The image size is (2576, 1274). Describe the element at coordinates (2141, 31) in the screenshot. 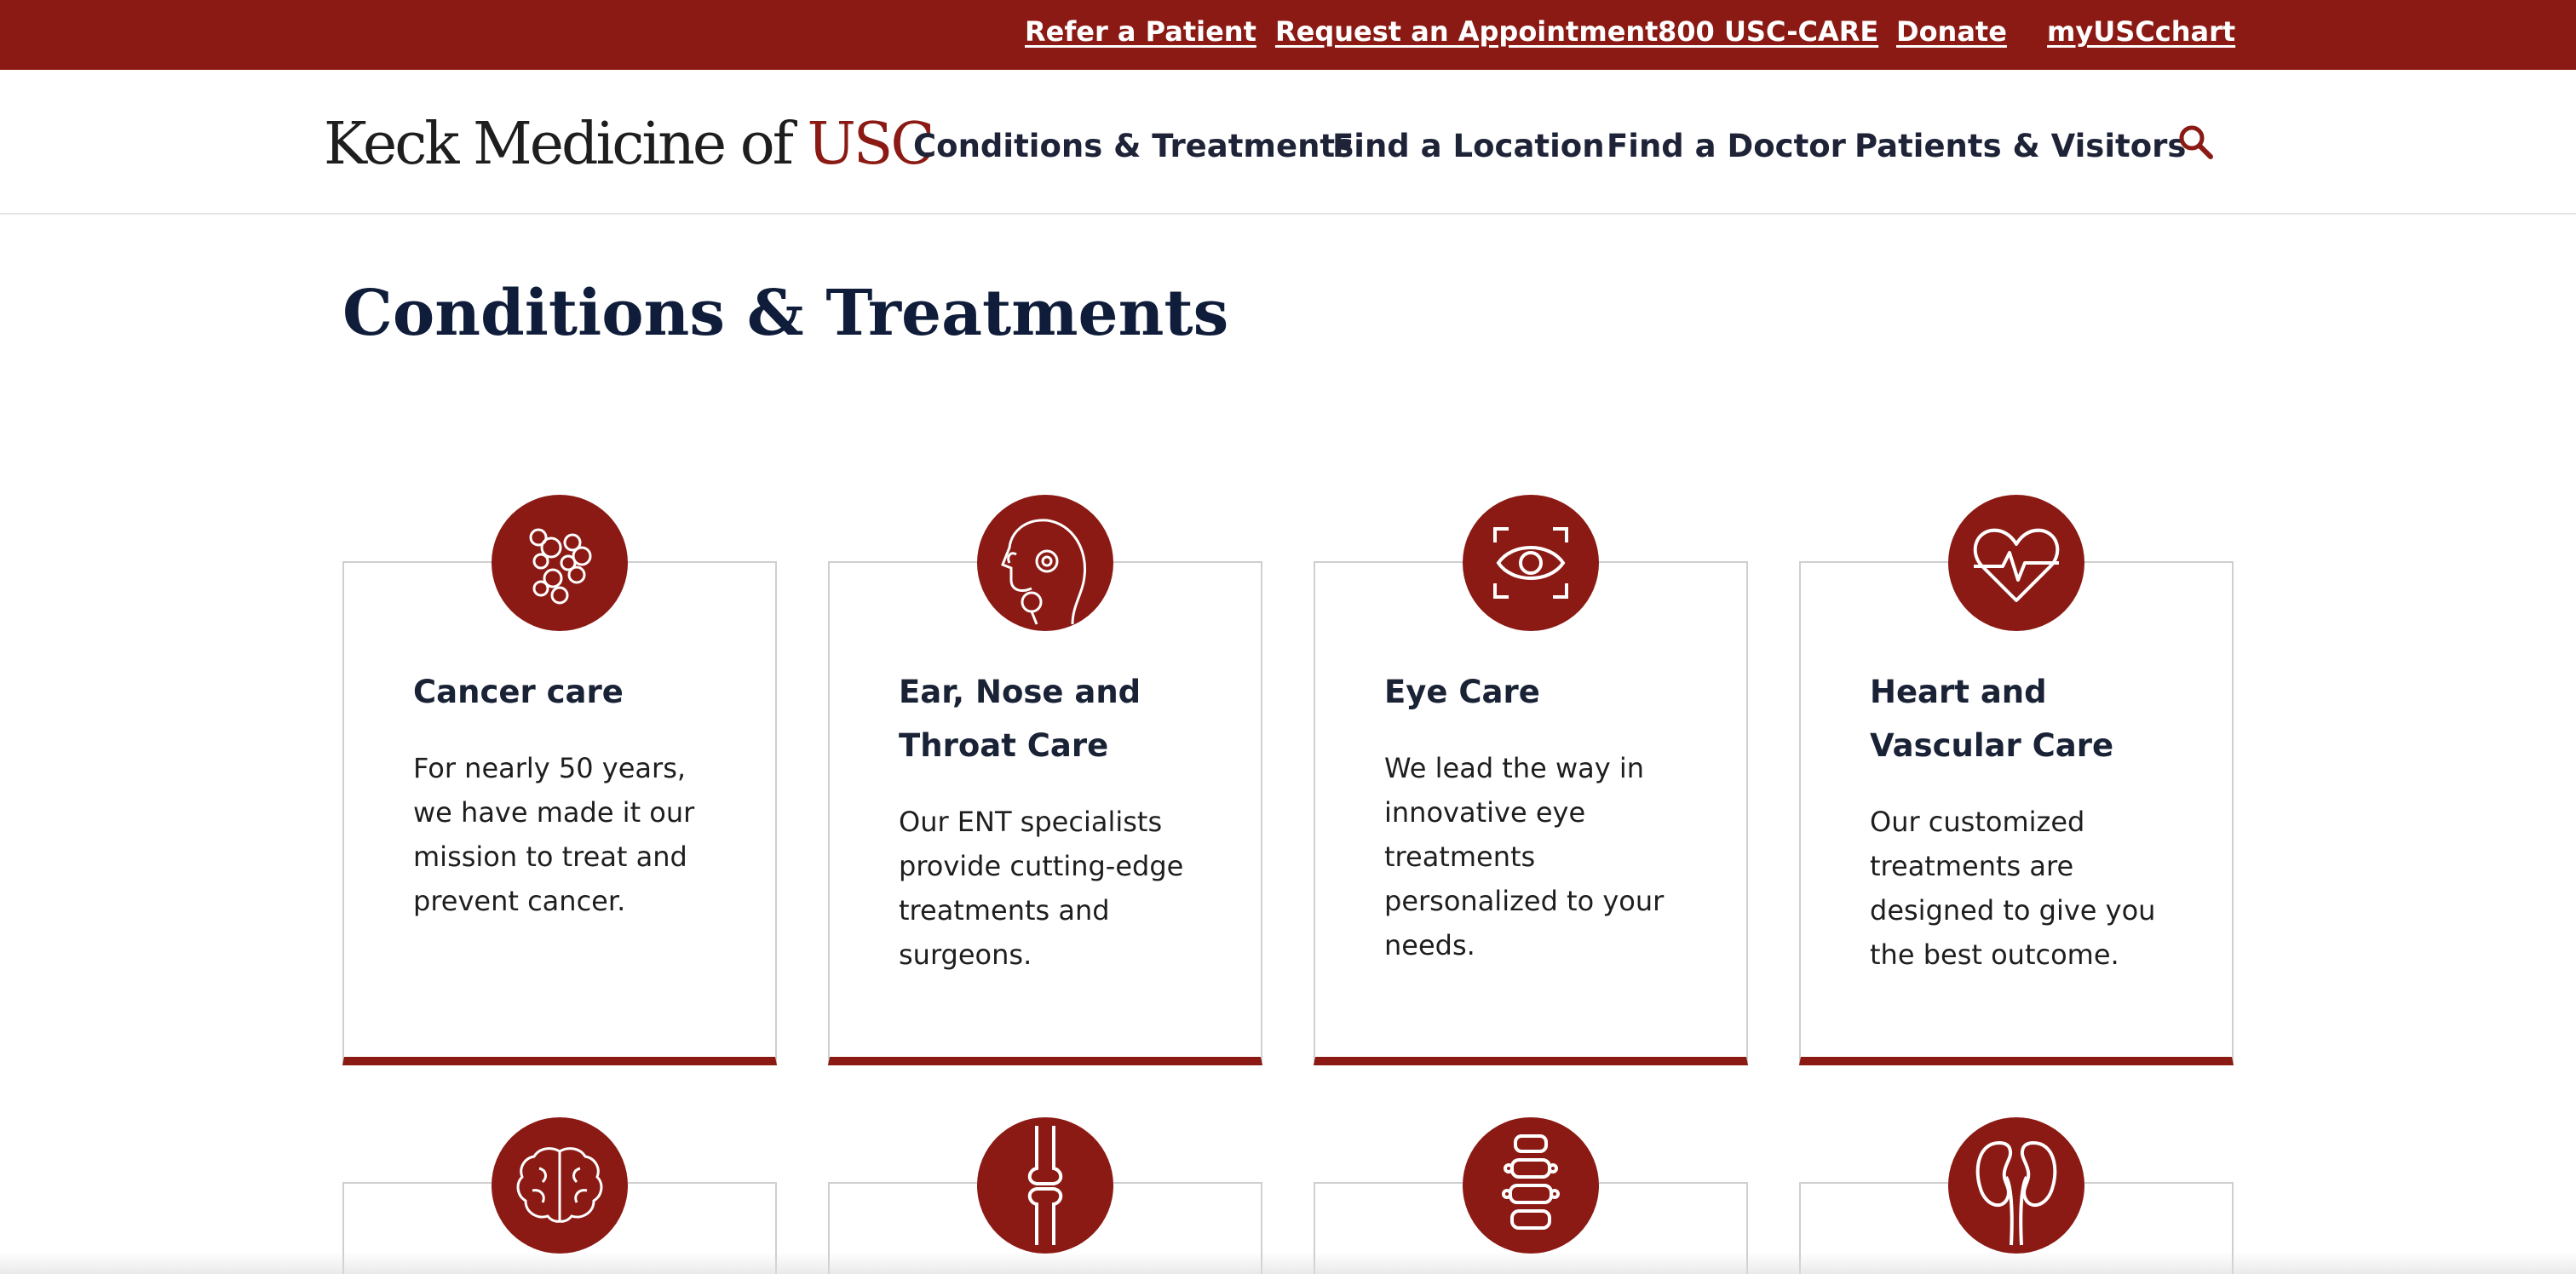

I see `myuscchart-link: myUSCchart` at that location.